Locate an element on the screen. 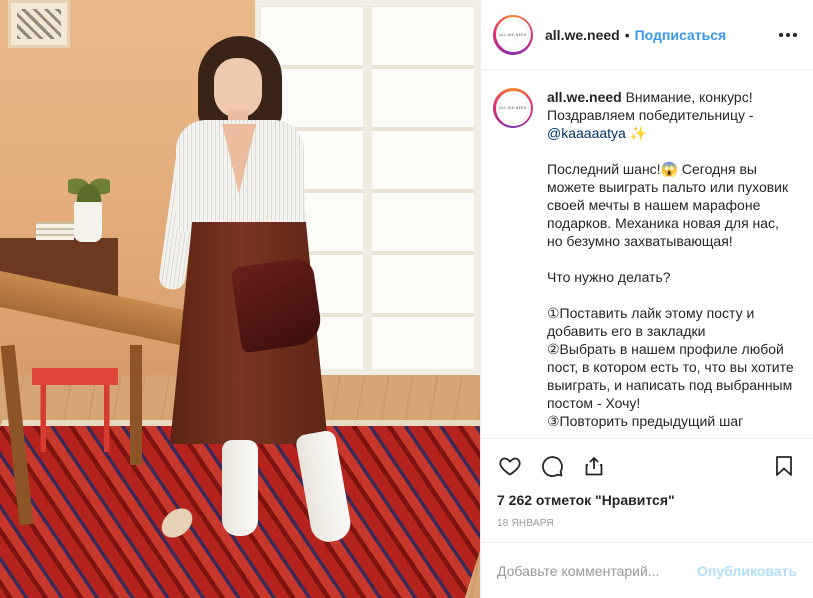  wall-art is located at coordinates (39, 24).